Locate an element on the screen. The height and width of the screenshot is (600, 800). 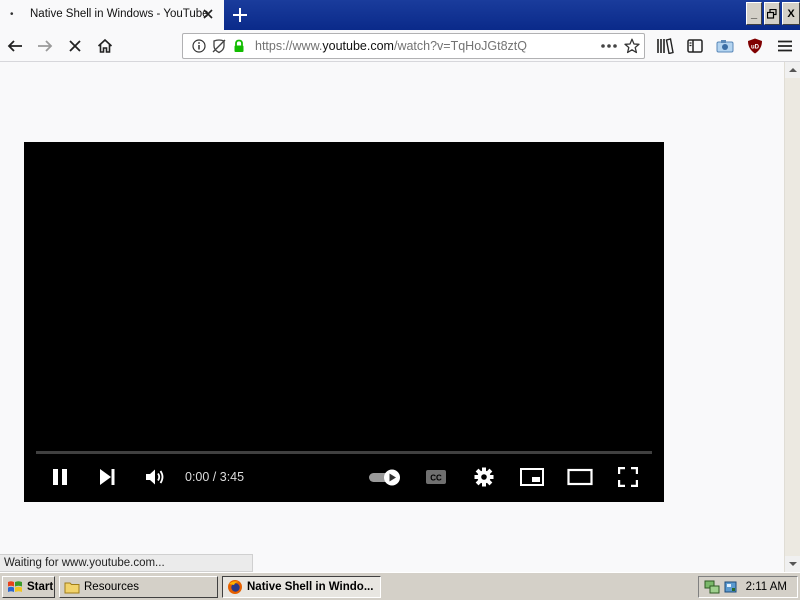
next-button is located at coordinates (107, 477).